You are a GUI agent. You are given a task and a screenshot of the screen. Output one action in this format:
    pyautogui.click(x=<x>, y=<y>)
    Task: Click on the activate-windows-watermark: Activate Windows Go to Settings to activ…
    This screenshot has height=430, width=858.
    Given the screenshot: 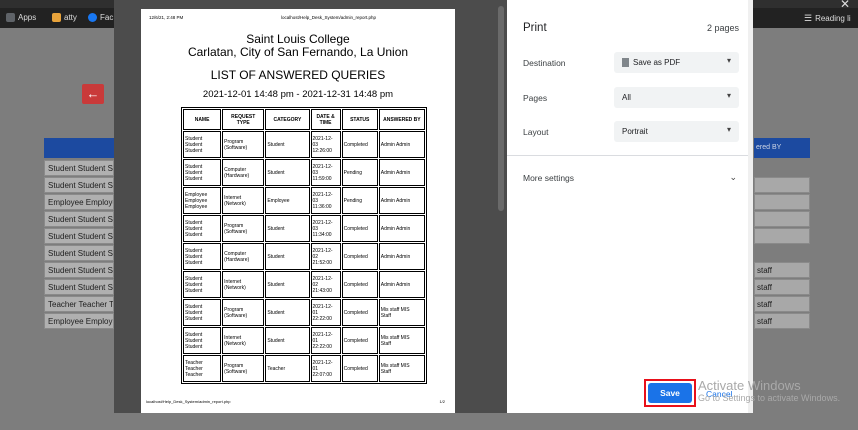 What is the action you would take?
    pyautogui.click(x=769, y=390)
    